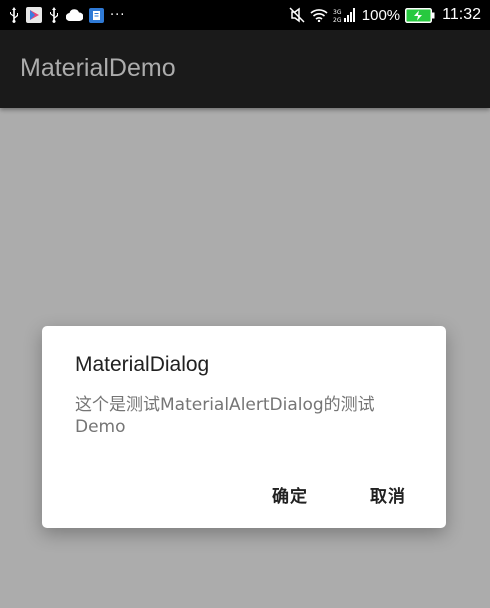 This screenshot has width=490, height=608. I want to click on app-notification-icon, so click(96, 15).